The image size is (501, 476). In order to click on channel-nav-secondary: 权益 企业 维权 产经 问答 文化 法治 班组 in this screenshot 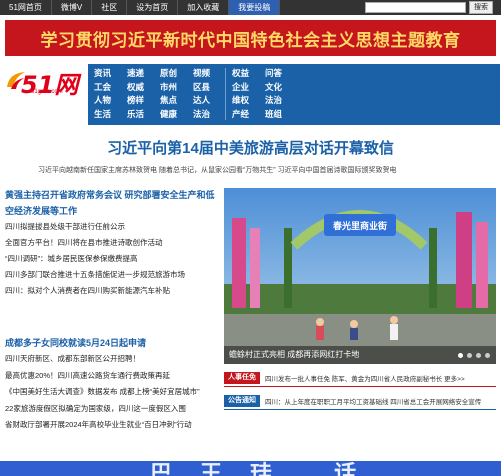, I will do `click(298, 94)`.